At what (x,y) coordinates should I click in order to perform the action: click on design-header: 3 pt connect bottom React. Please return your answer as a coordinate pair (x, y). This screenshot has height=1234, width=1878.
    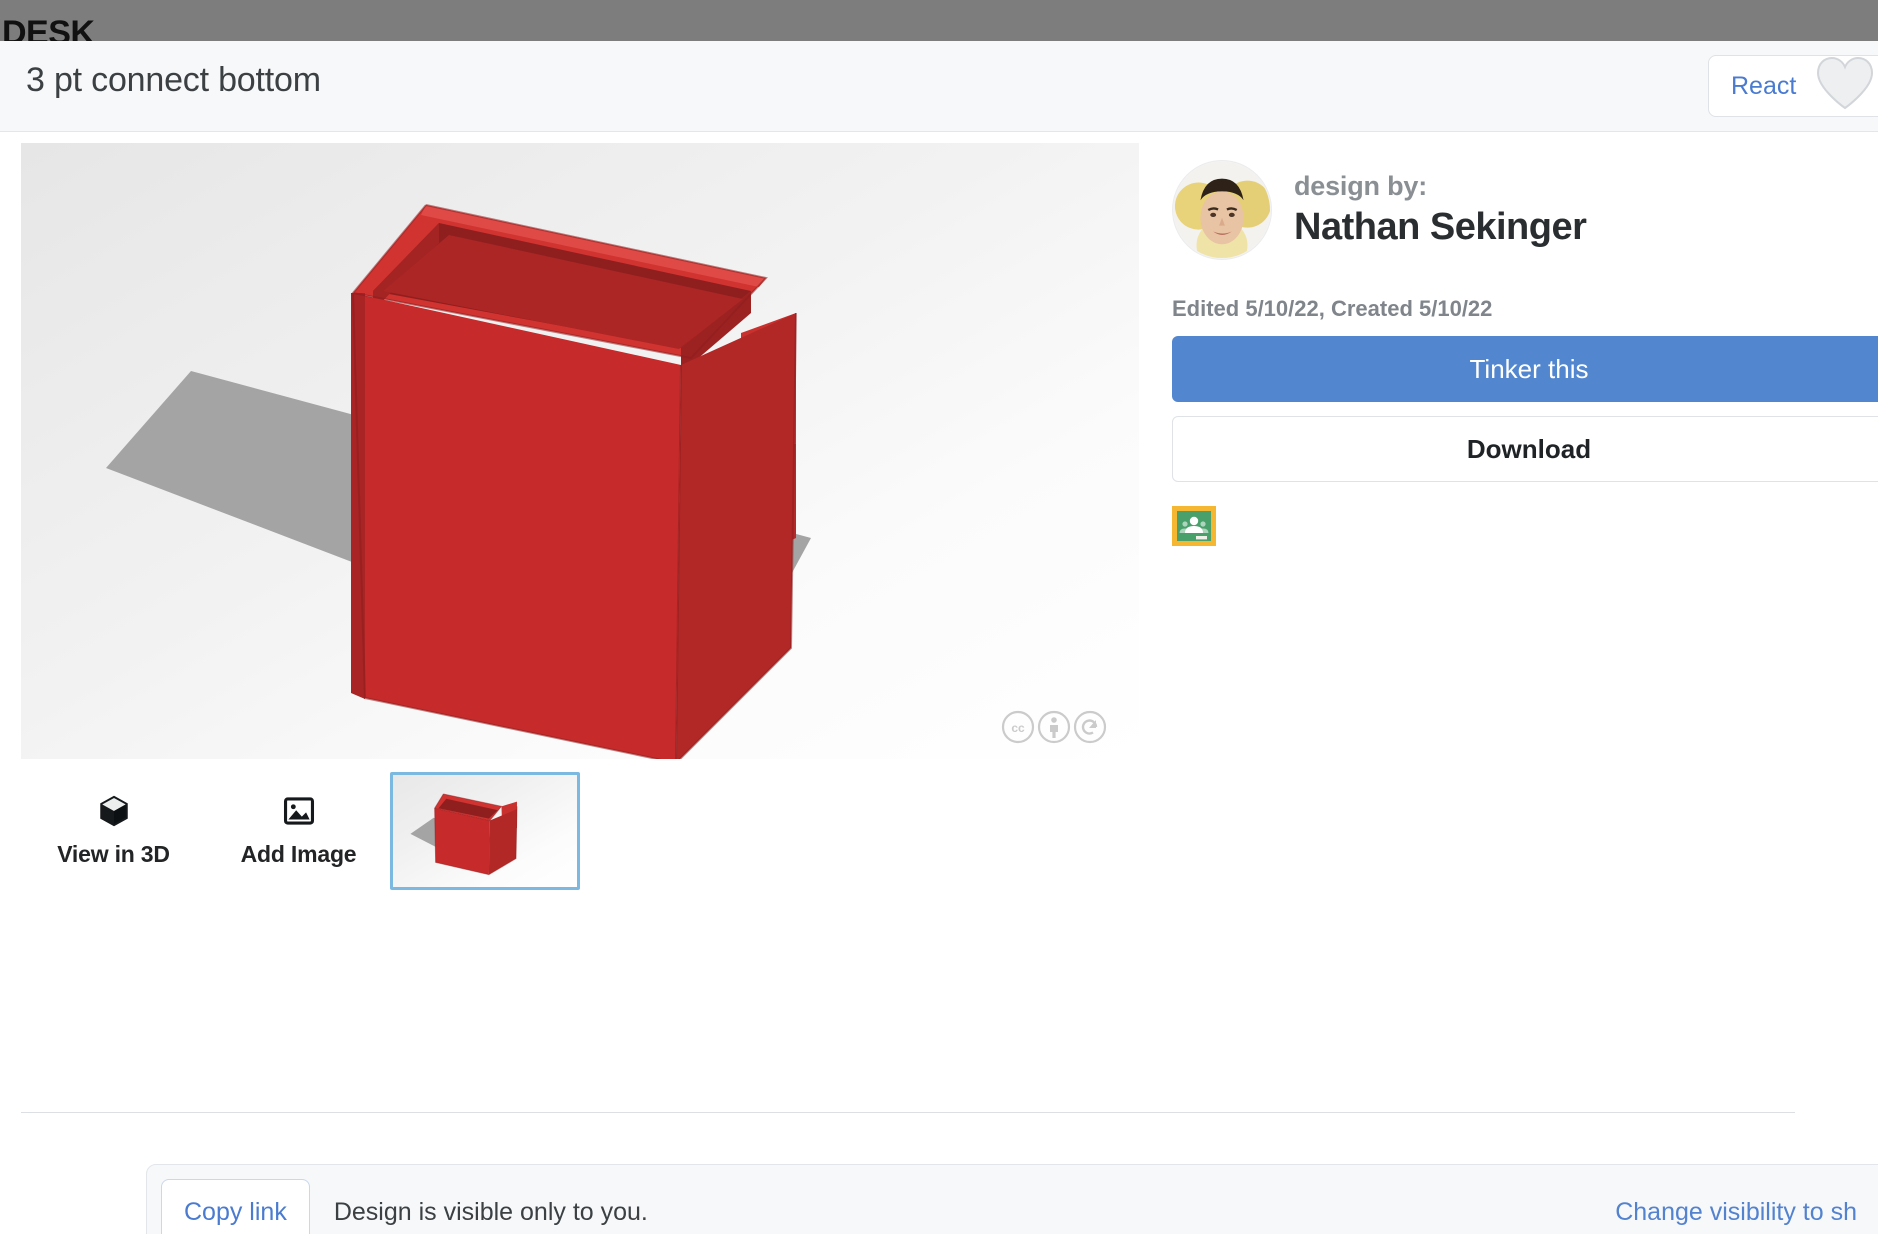
    Looking at the image, I should click on (939, 86).